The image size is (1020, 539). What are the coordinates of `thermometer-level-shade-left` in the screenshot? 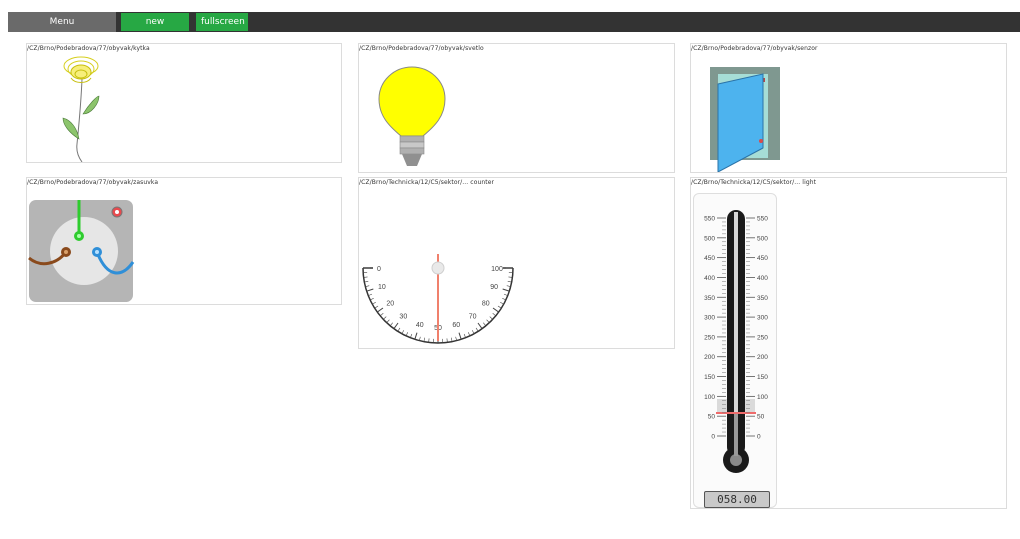 It's located at (722, 406).